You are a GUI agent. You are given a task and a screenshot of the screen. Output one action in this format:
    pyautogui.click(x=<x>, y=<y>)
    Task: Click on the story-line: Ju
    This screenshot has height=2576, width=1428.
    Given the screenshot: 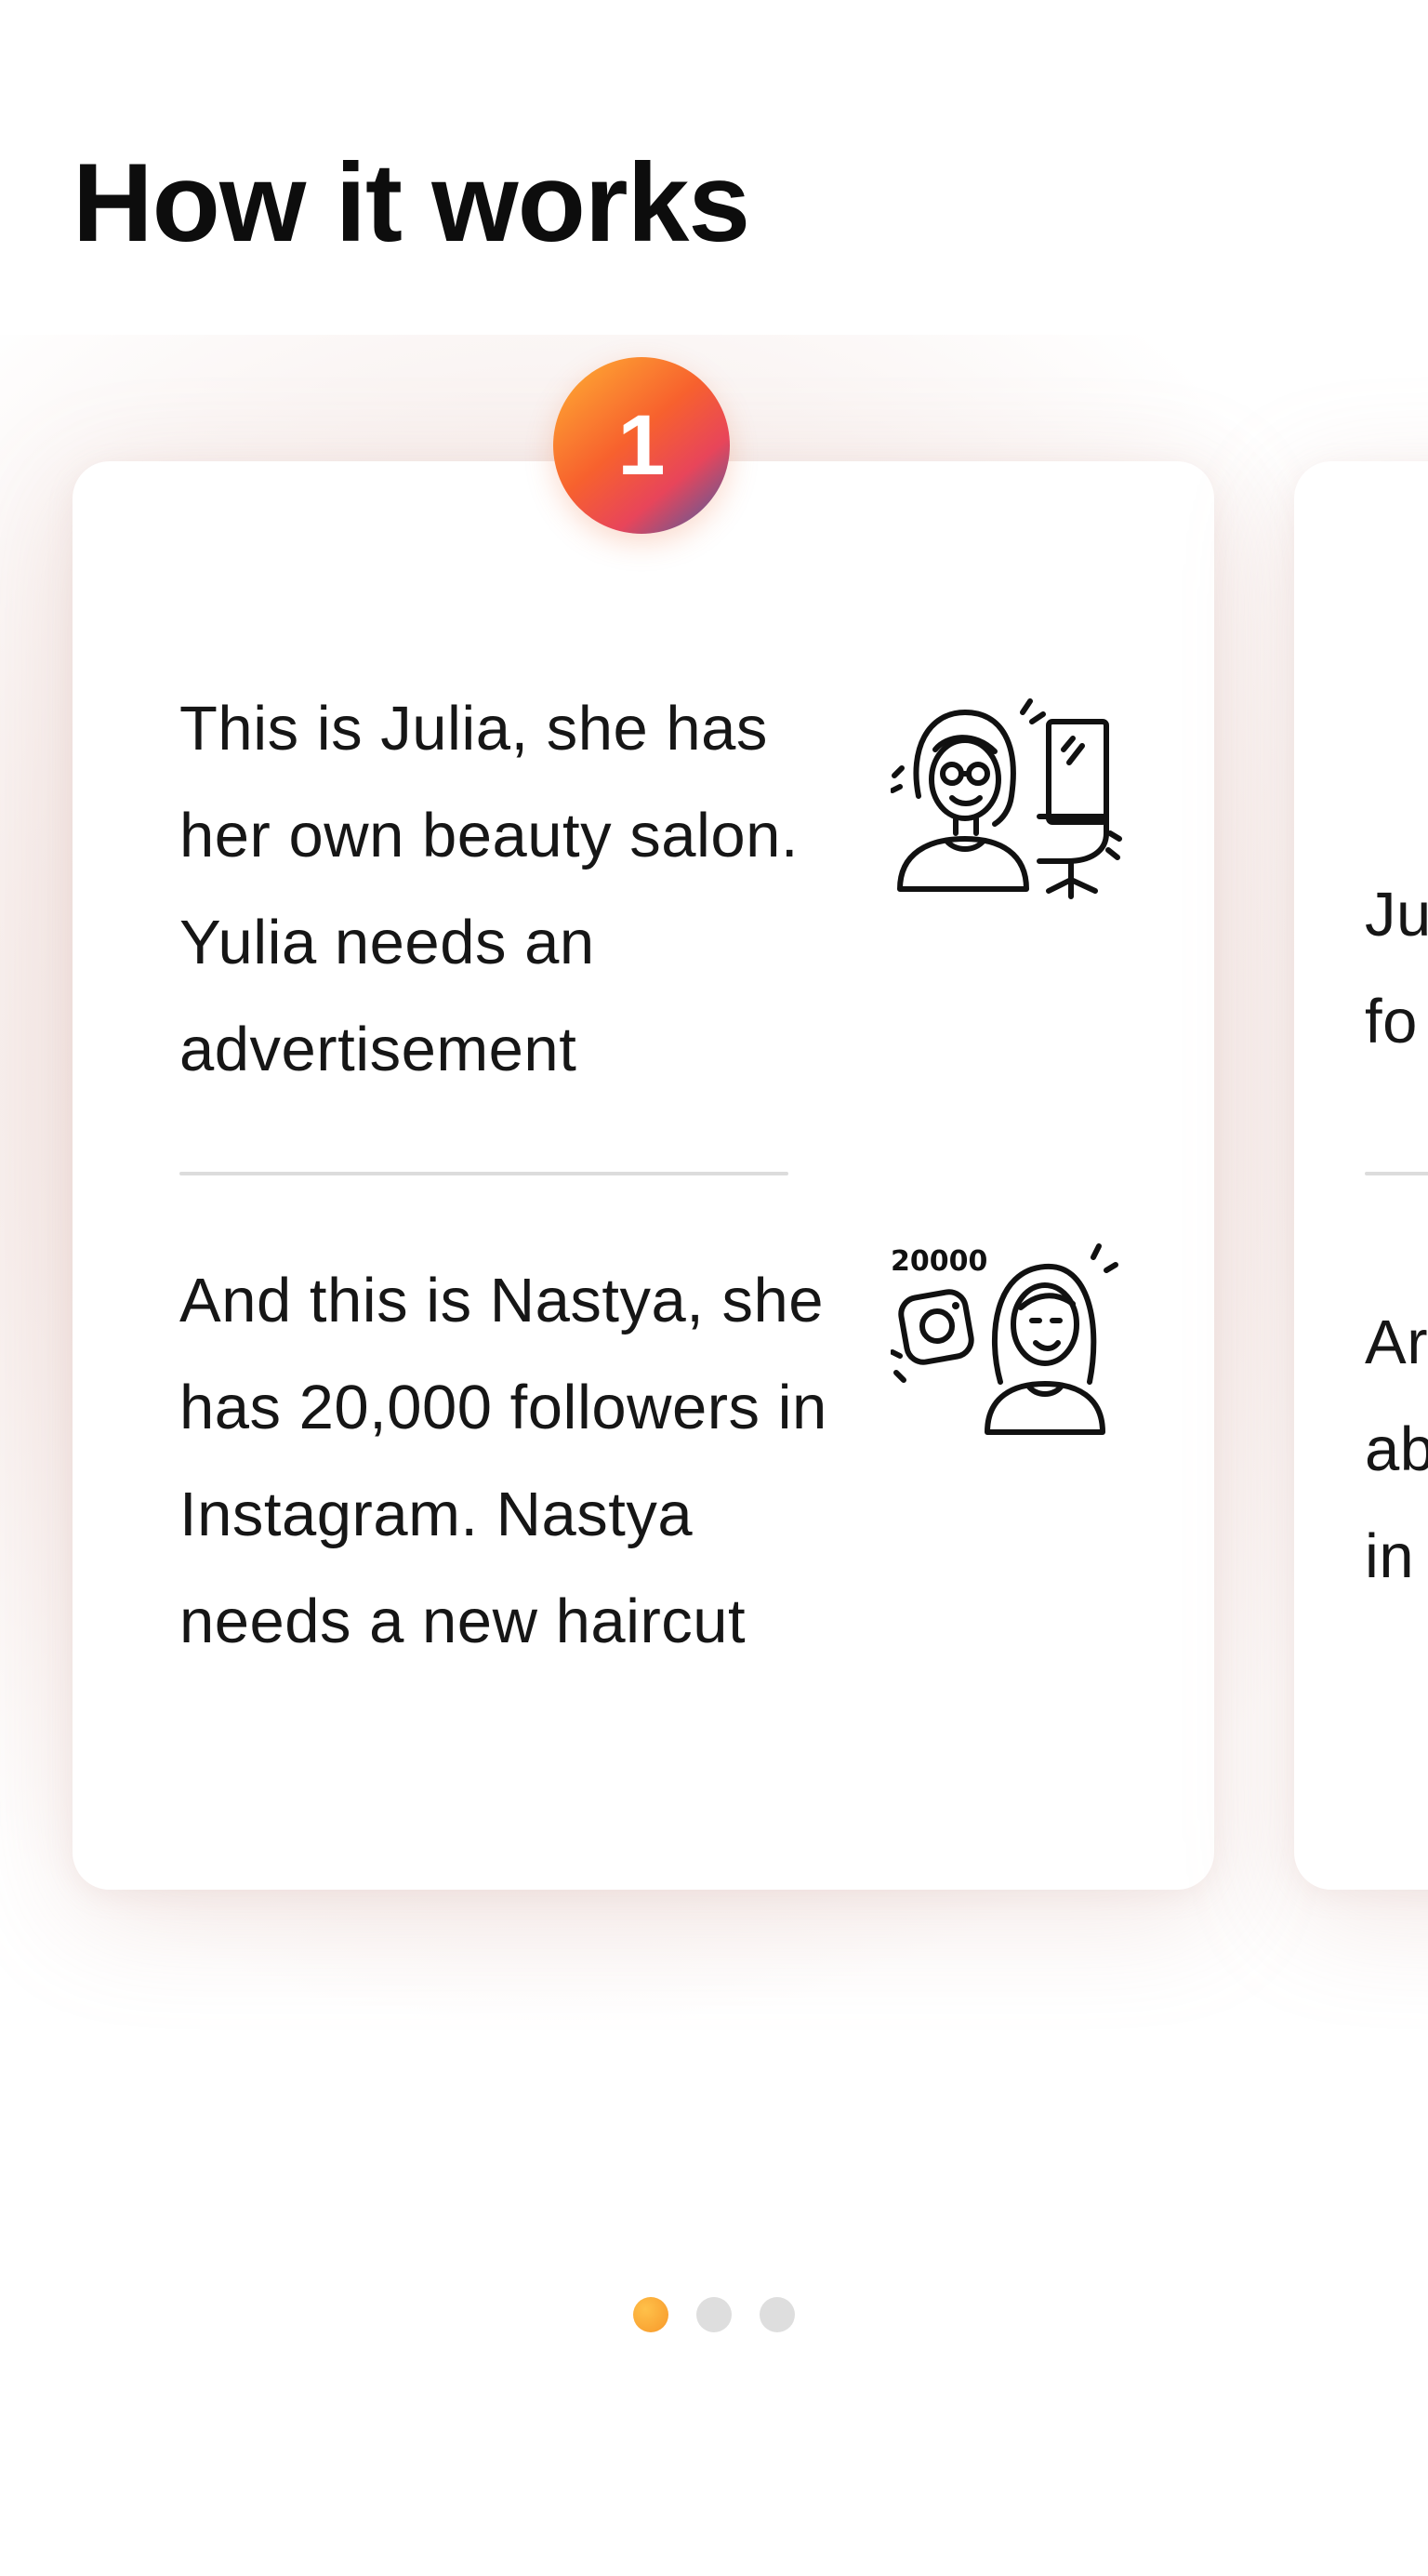 What is the action you would take?
    pyautogui.click(x=1396, y=914)
    